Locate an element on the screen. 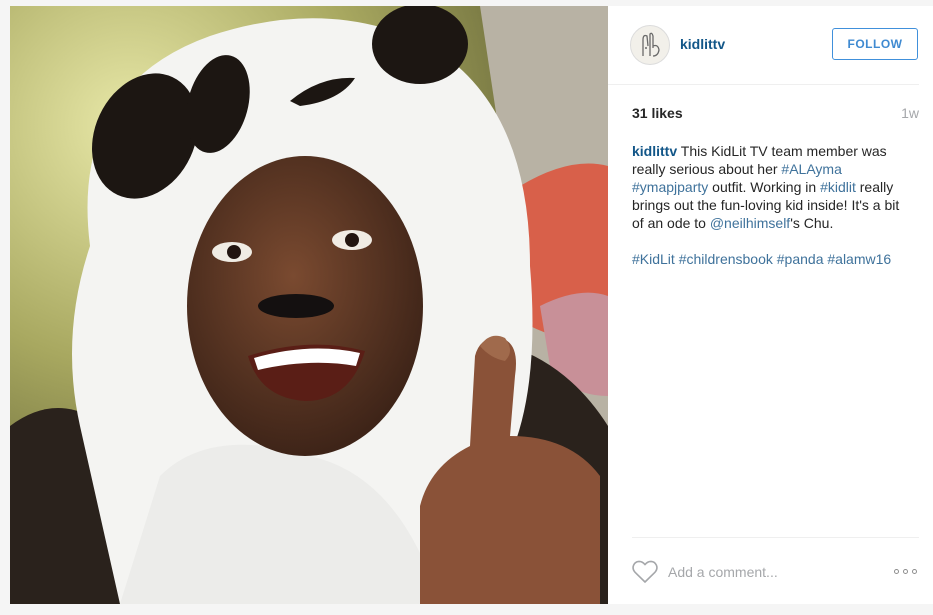 This screenshot has width=933, height=615. caption-hashtags: #KidLit #childrensbook #panda #alamw16 is located at coordinates (773, 259).